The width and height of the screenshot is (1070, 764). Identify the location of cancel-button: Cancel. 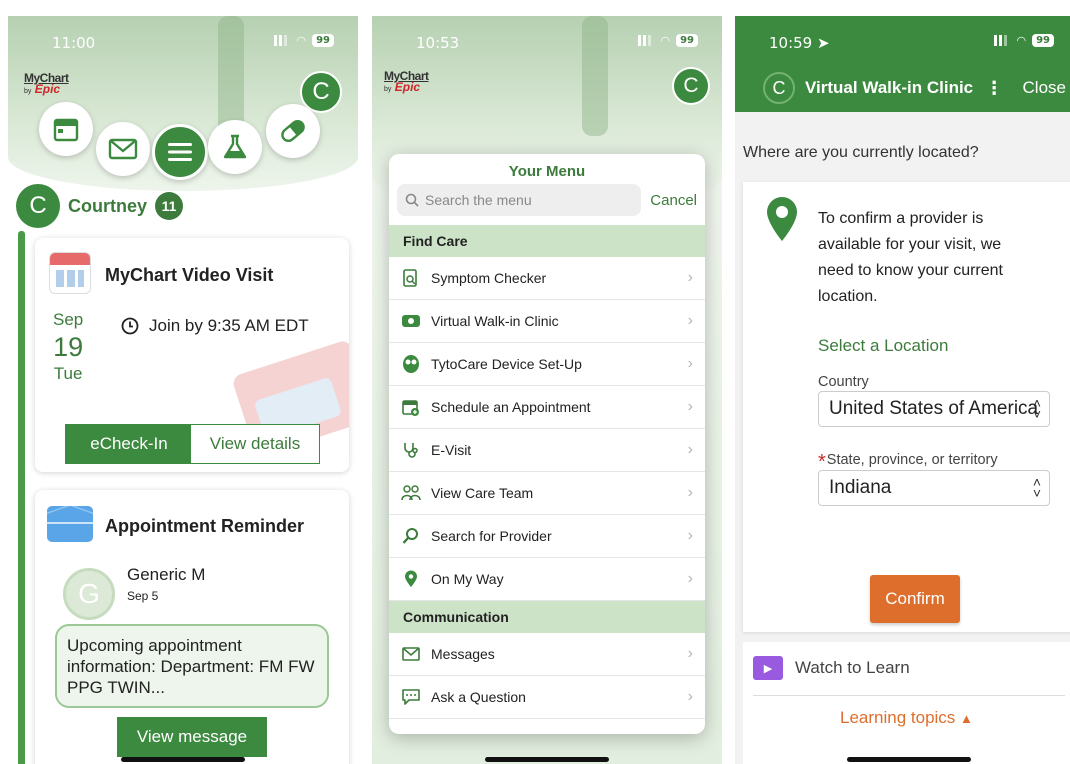
(673, 200).